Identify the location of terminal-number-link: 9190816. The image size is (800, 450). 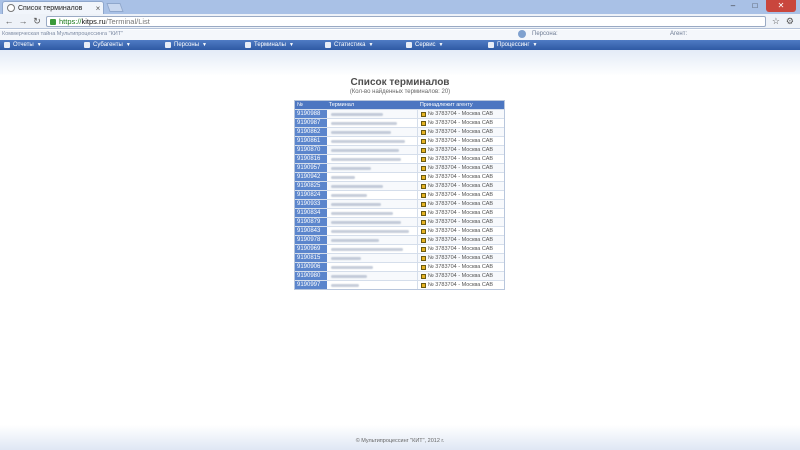
(311, 159).